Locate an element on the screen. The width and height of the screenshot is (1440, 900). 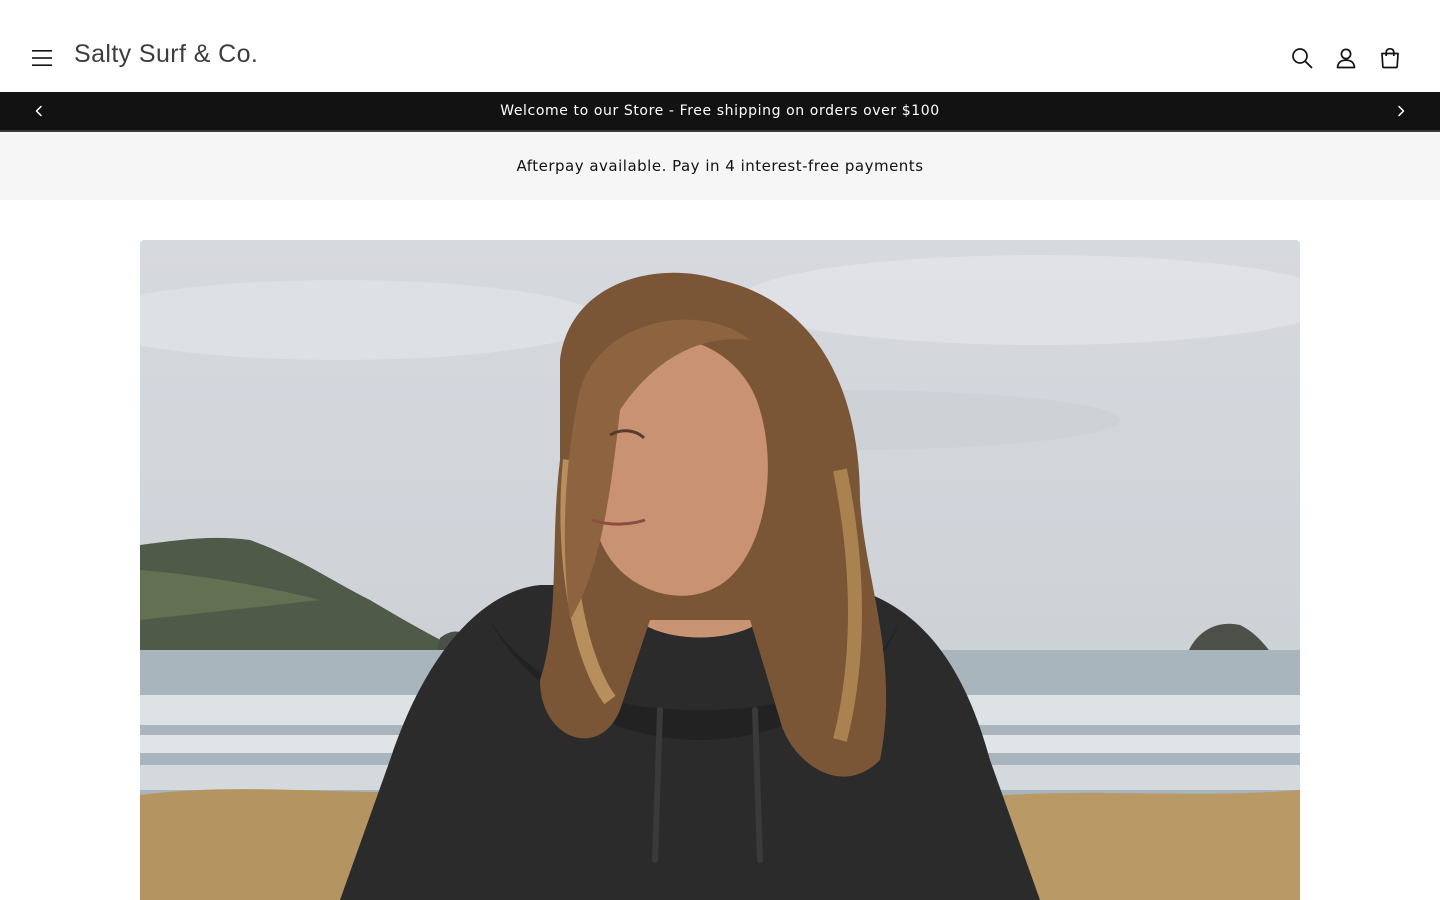
chevron-right-icon is located at coordinates (1401, 111).